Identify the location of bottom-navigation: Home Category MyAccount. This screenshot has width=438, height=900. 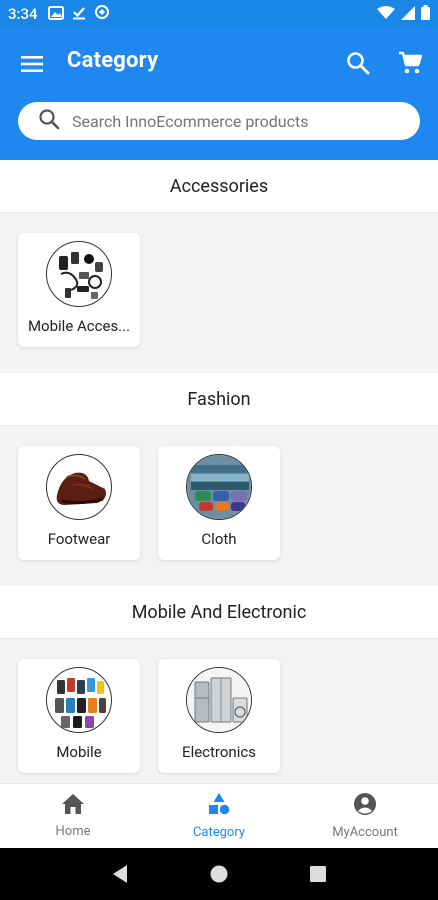
(219, 815).